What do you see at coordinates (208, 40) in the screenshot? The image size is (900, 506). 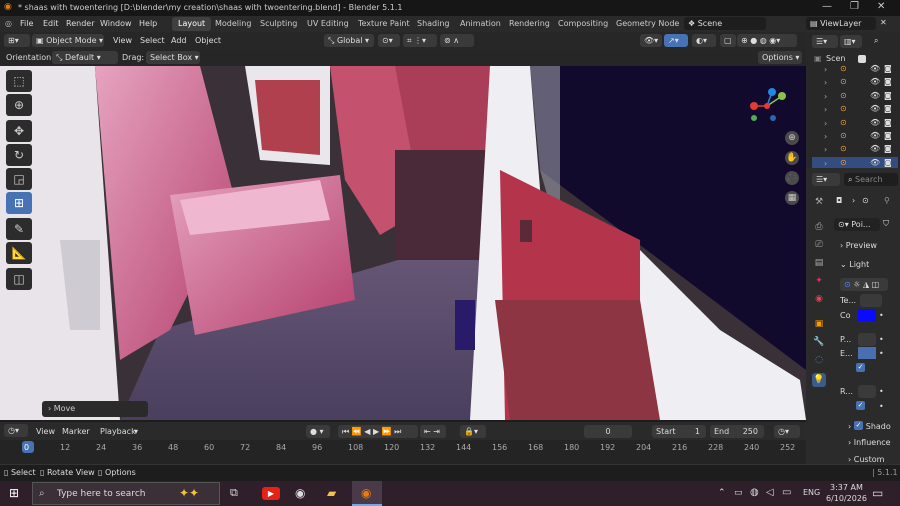 I see `viewport-menu-object: Object` at bounding box center [208, 40].